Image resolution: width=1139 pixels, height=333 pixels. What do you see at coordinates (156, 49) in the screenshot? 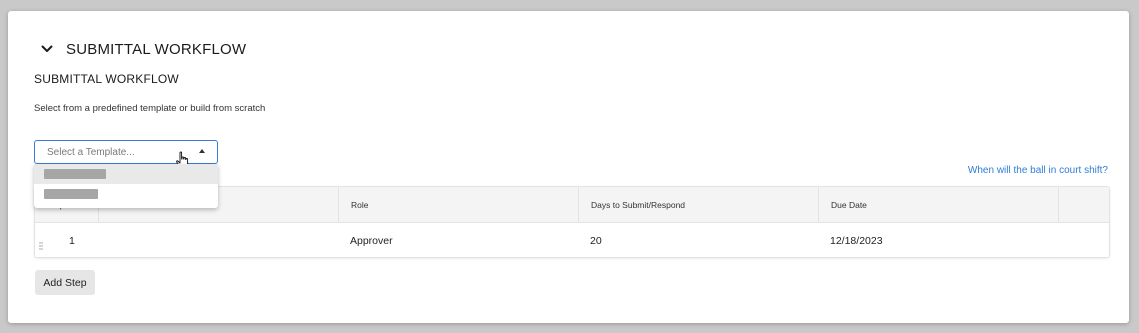
I see `section-title: SUBMITTAL WORKFLOW` at bounding box center [156, 49].